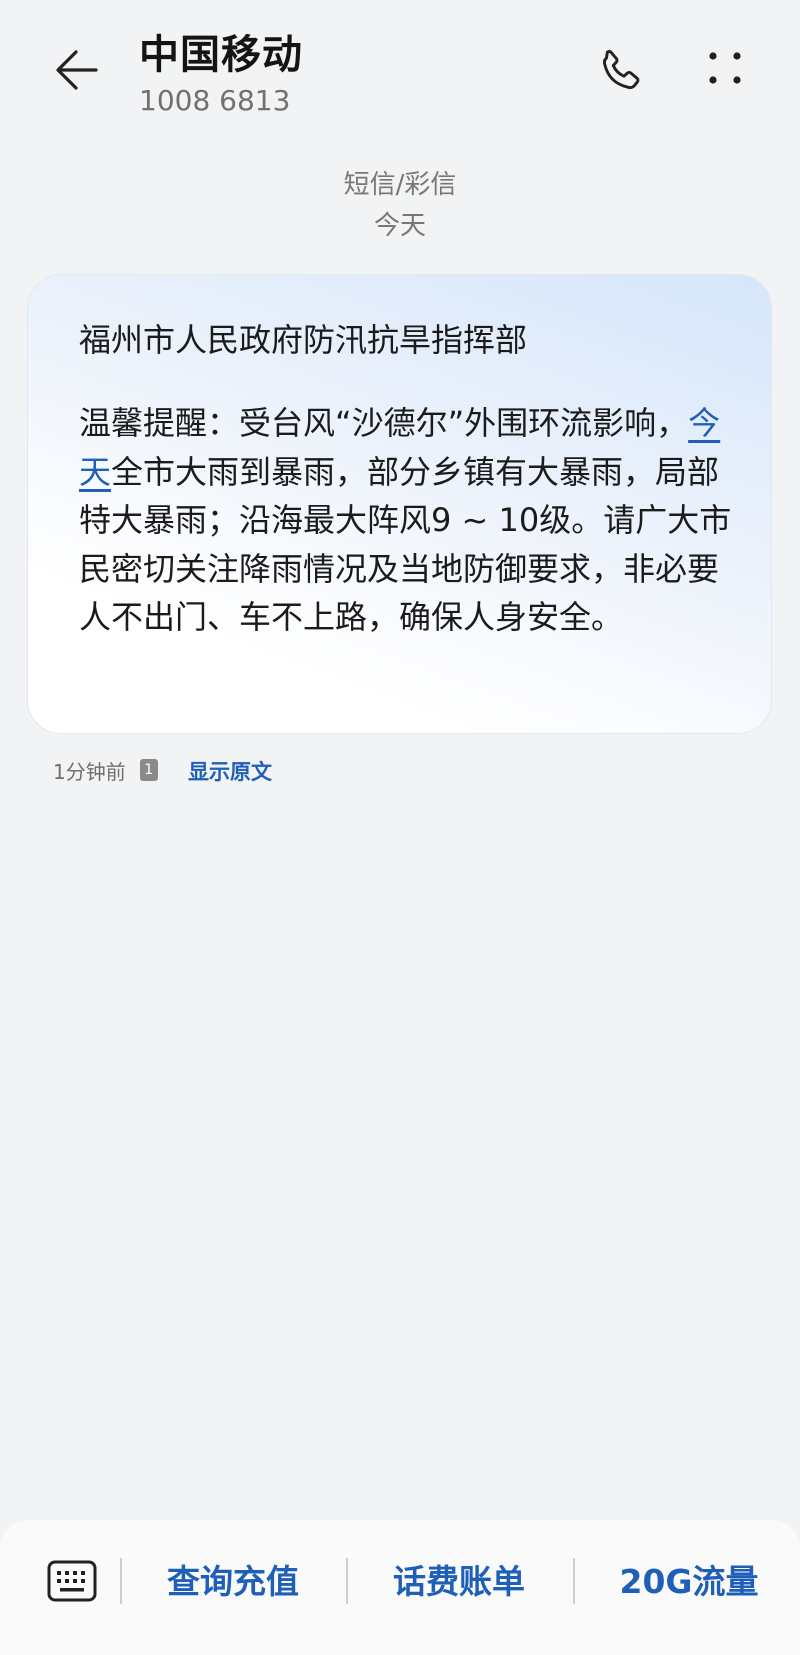  I want to click on more-options-button, so click(725, 72).